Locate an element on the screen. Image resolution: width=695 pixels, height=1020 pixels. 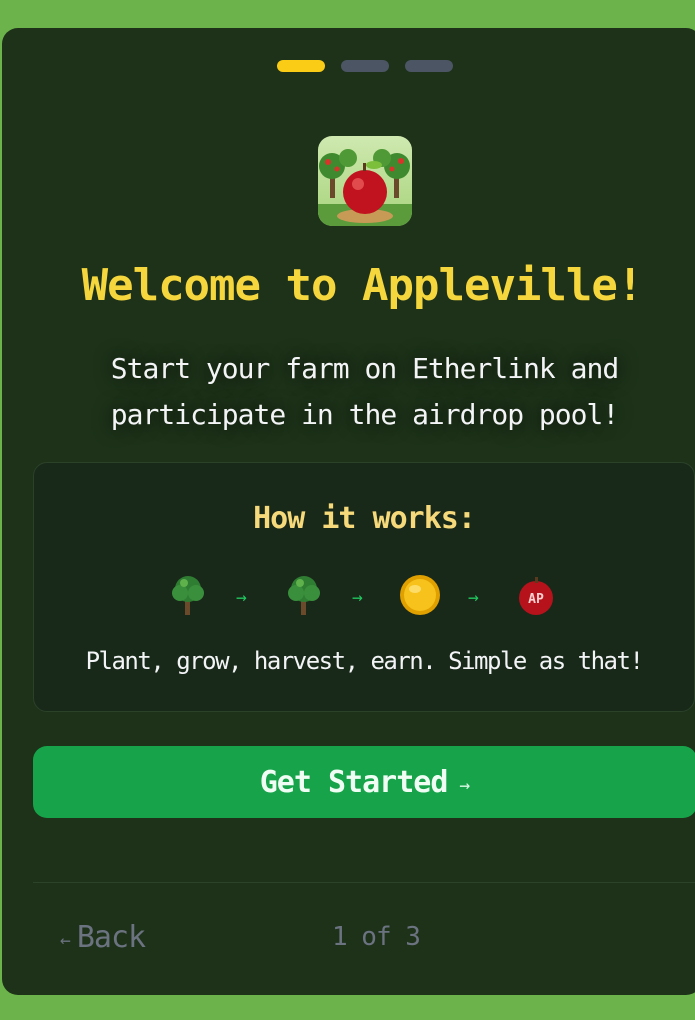
arrow-right-icon: → is located at coordinates (465, 785).